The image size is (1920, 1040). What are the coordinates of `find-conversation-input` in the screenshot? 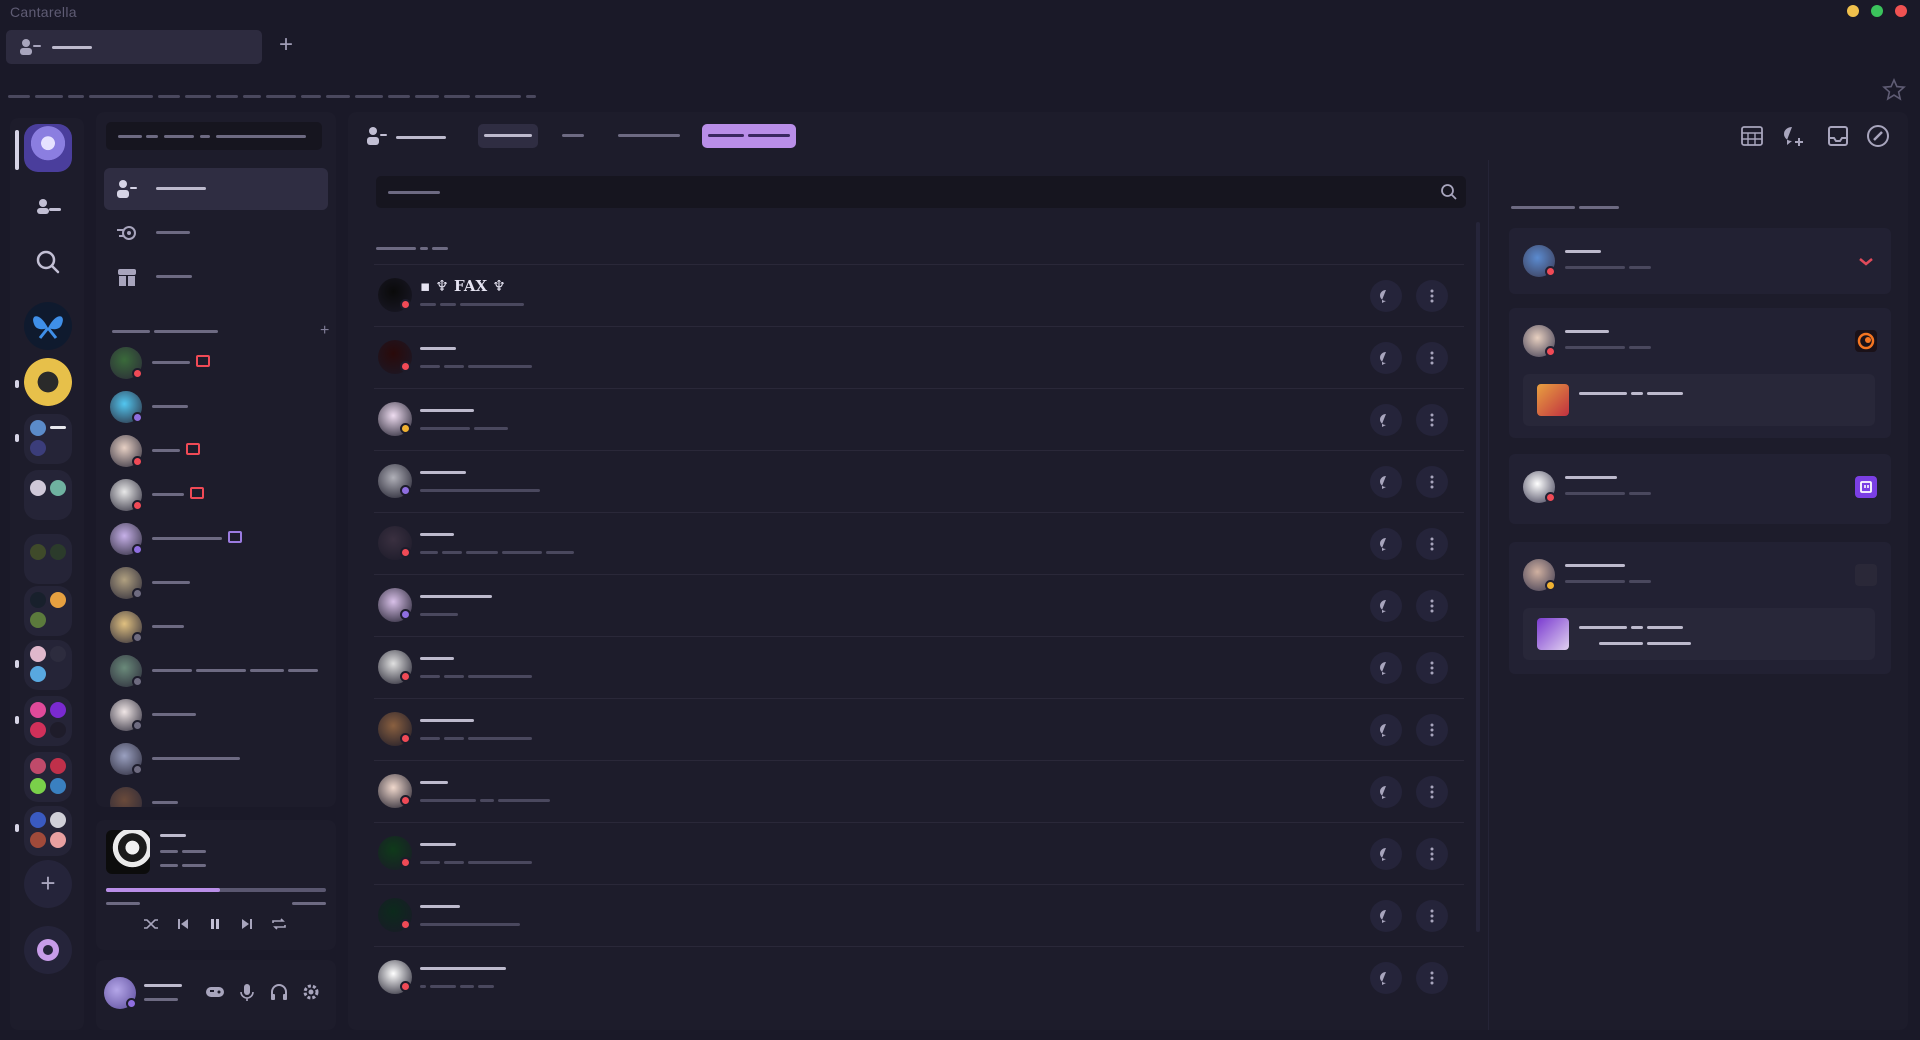 It's located at (214, 136).